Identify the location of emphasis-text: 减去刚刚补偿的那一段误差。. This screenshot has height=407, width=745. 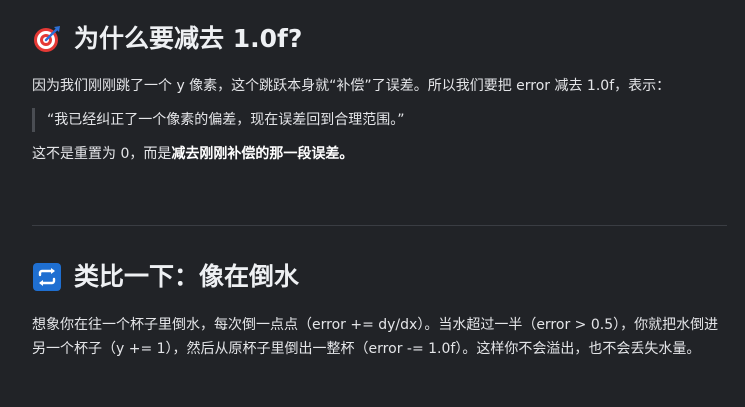
(262, 154).